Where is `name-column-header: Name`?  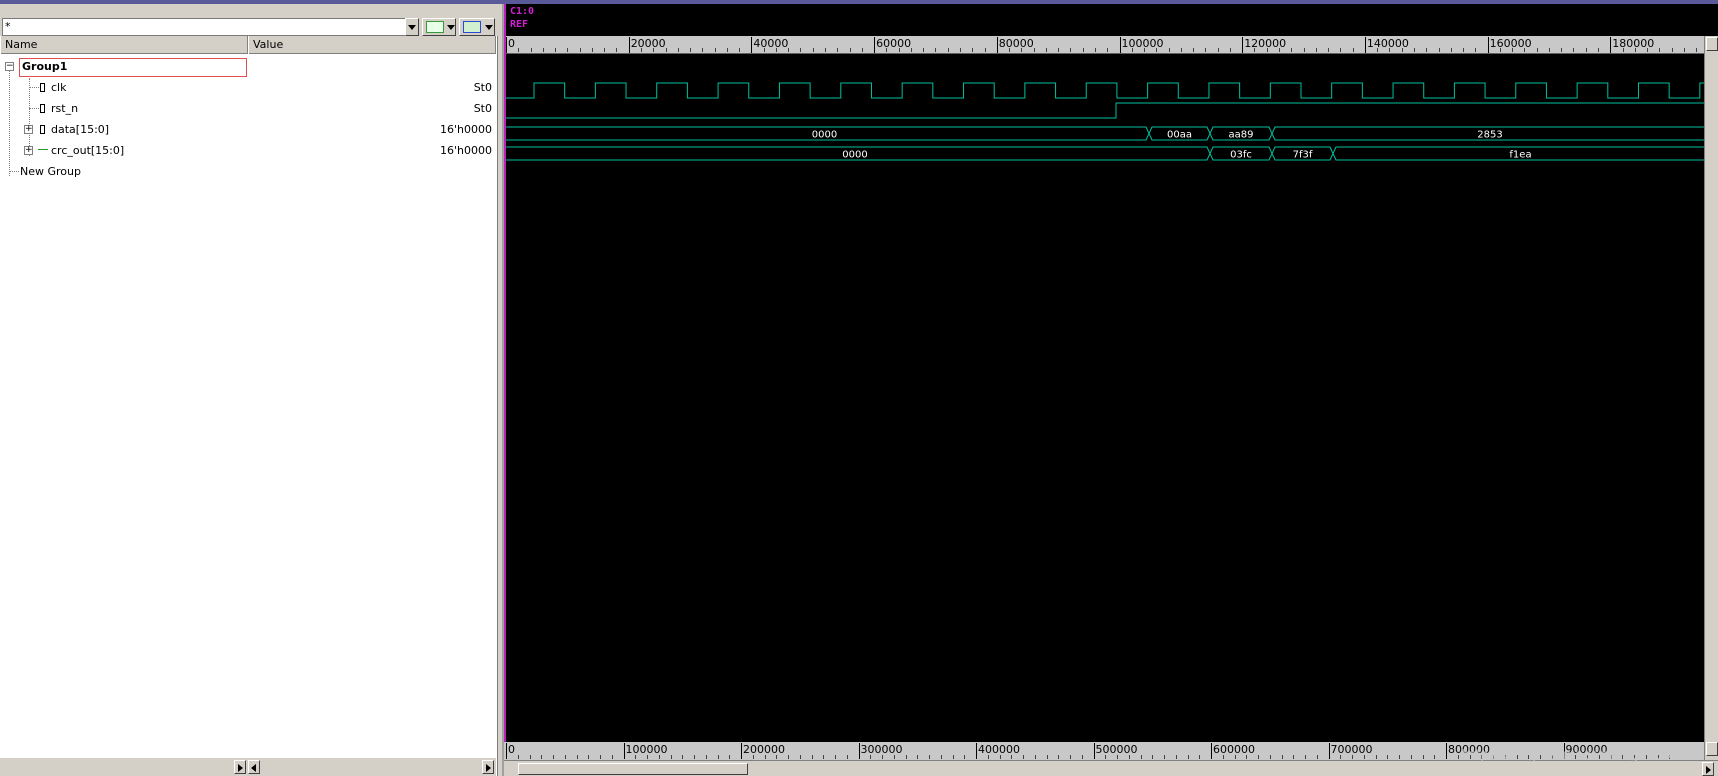
name-column-header: Name is located at coordinates (124, 45).